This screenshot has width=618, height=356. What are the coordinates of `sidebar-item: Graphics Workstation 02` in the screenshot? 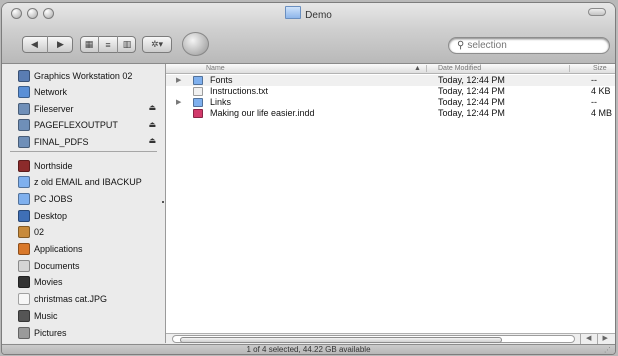 It's located at (83, 75).